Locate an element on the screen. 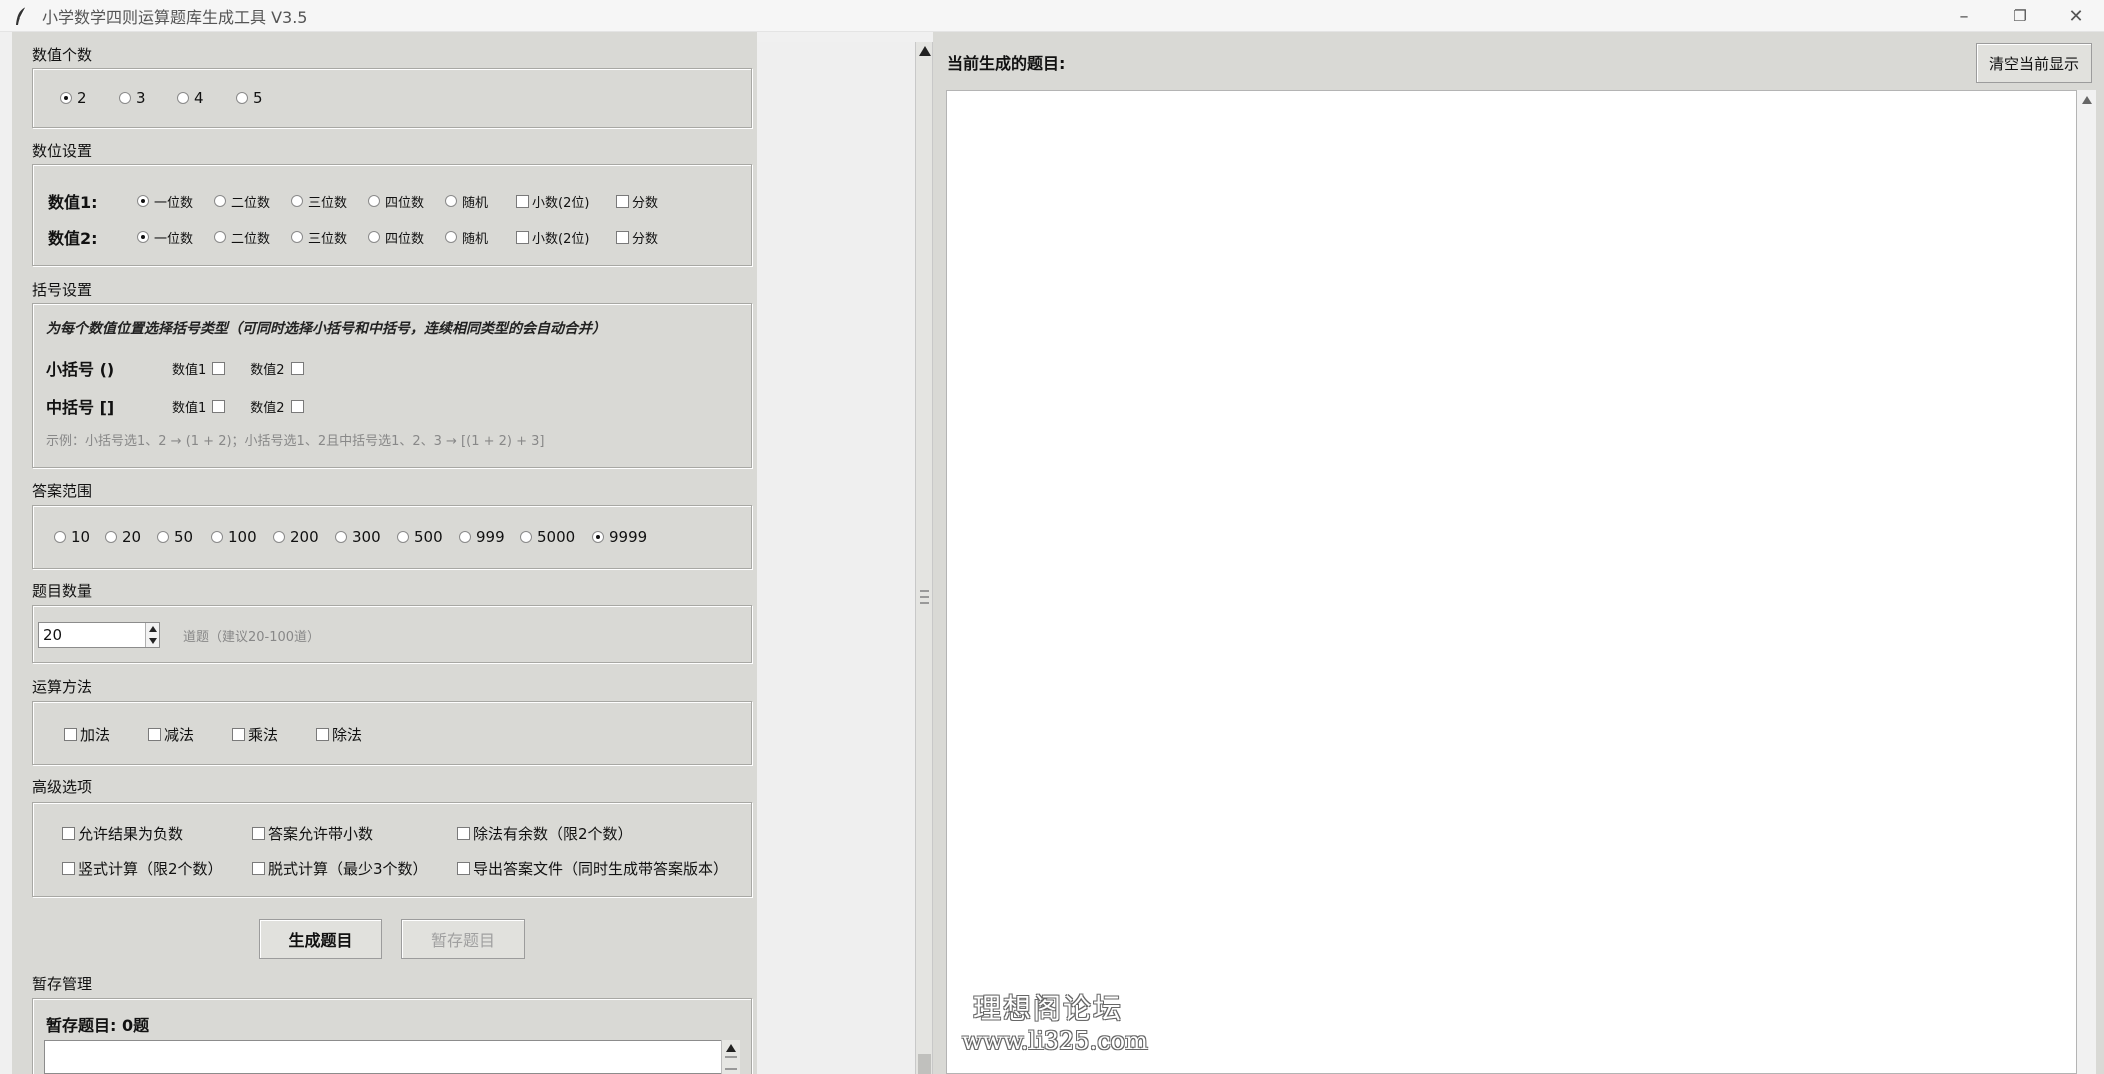  op-mul-checkbox: 乘法 is located at coordinates (274, 734).